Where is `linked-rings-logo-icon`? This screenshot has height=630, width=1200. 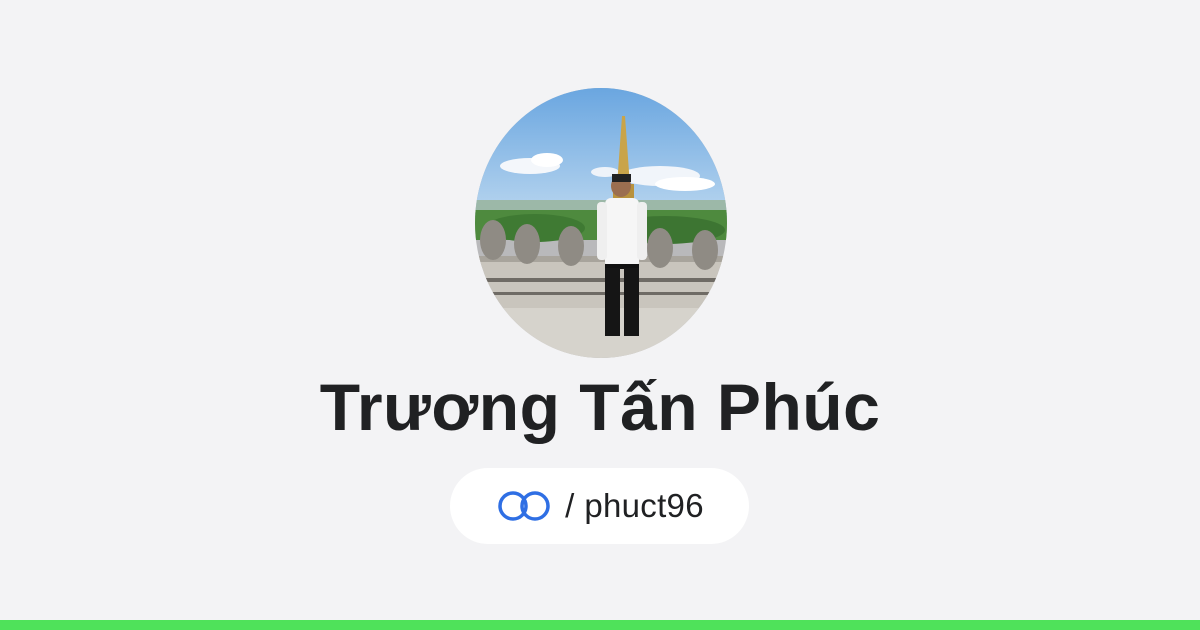 linked-rings-logo-icon is located at coordinates (524, 506).